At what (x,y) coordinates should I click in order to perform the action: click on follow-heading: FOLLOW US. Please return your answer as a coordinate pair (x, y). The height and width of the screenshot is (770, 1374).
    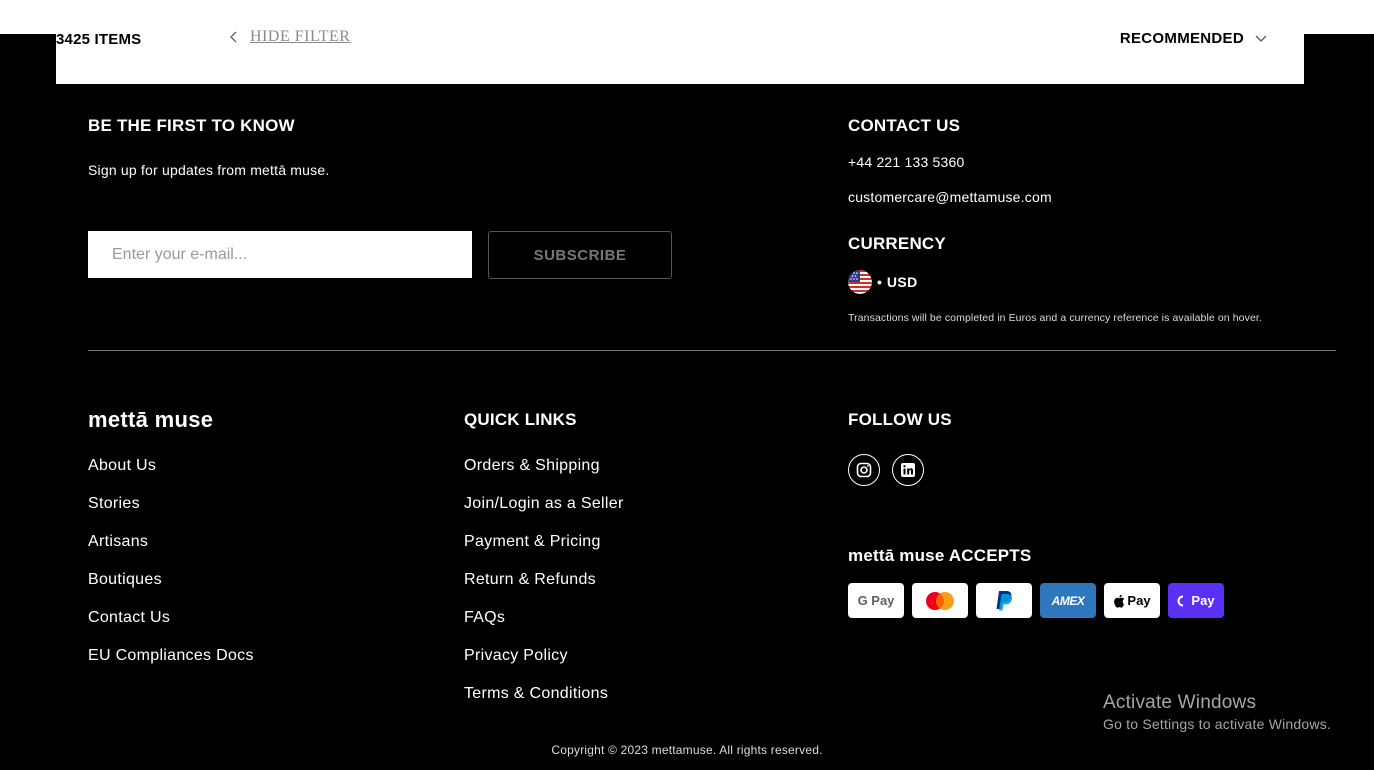
    Looking at the image, I should click on (900, 419).